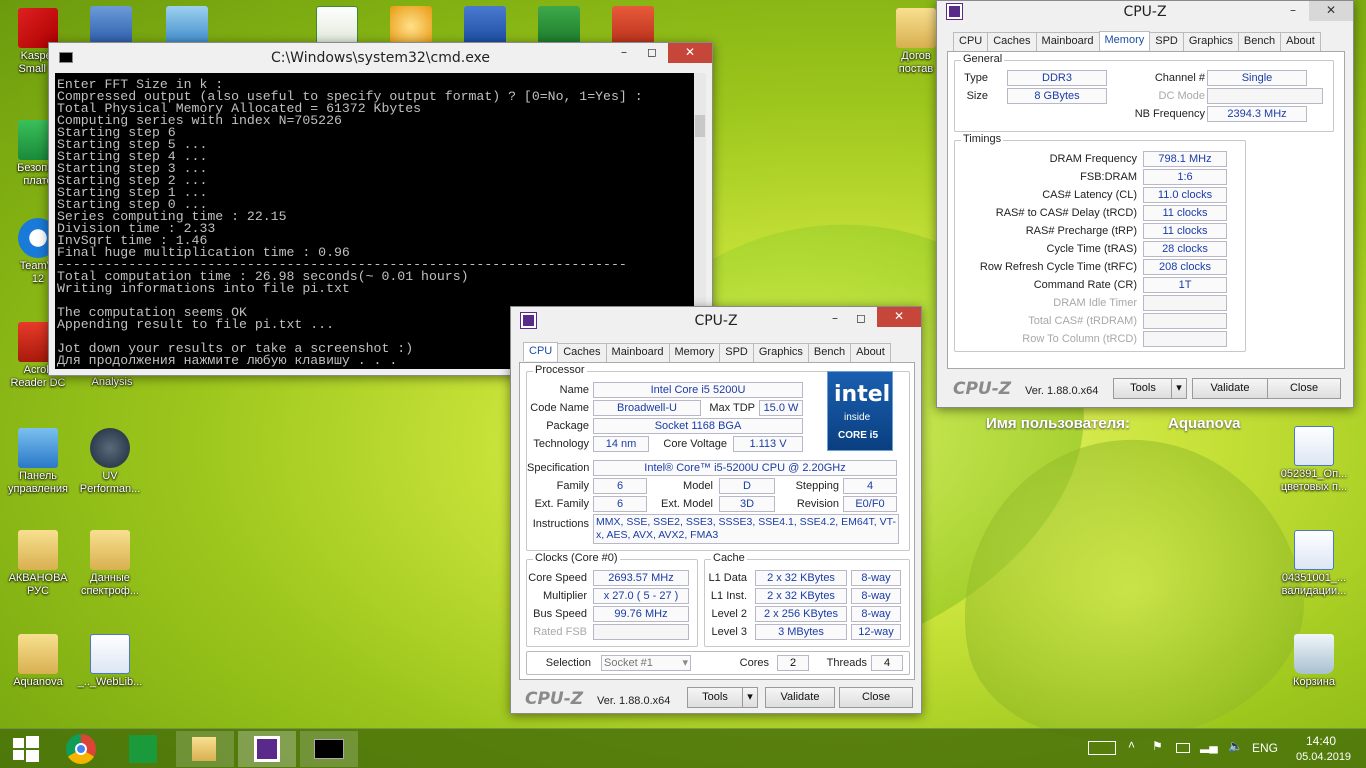 The height and width of the screenshot is (768, 1366). What do you see at coordinates (205, 749) in the screenshot?
I see `explorer-taskbar-button` at bounding box center [205, 749].